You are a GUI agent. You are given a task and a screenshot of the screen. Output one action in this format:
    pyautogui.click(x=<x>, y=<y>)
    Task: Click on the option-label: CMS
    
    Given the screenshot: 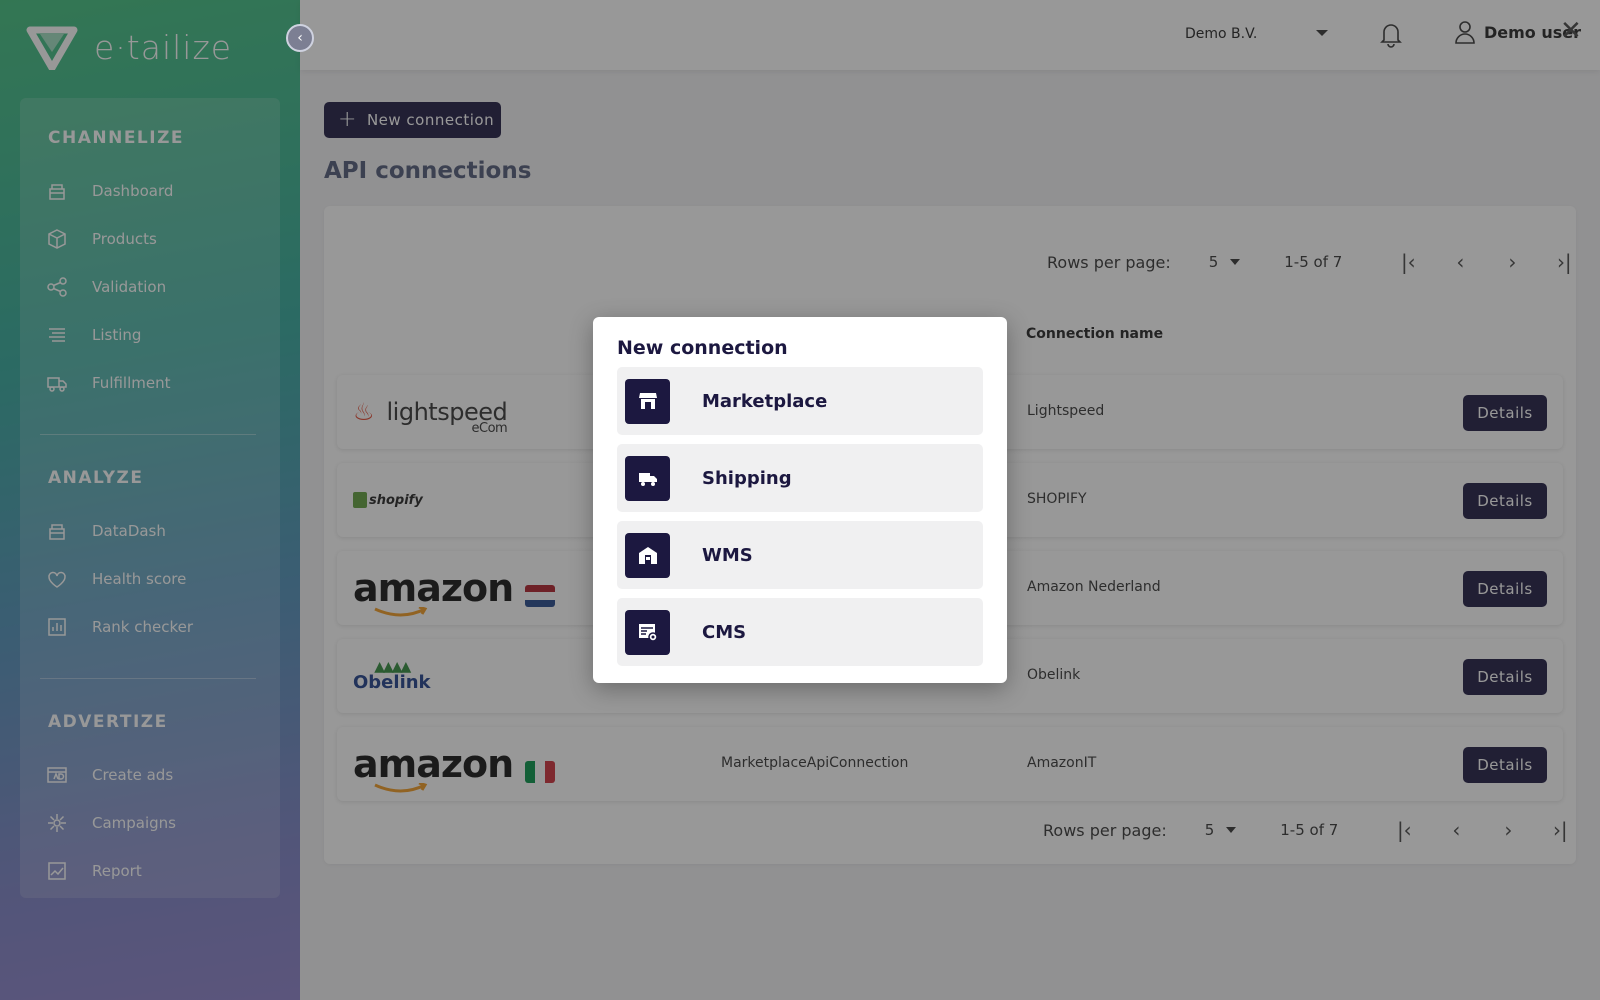 What is the action you would take?
    pyautogui.click(x=724, y=632)
    